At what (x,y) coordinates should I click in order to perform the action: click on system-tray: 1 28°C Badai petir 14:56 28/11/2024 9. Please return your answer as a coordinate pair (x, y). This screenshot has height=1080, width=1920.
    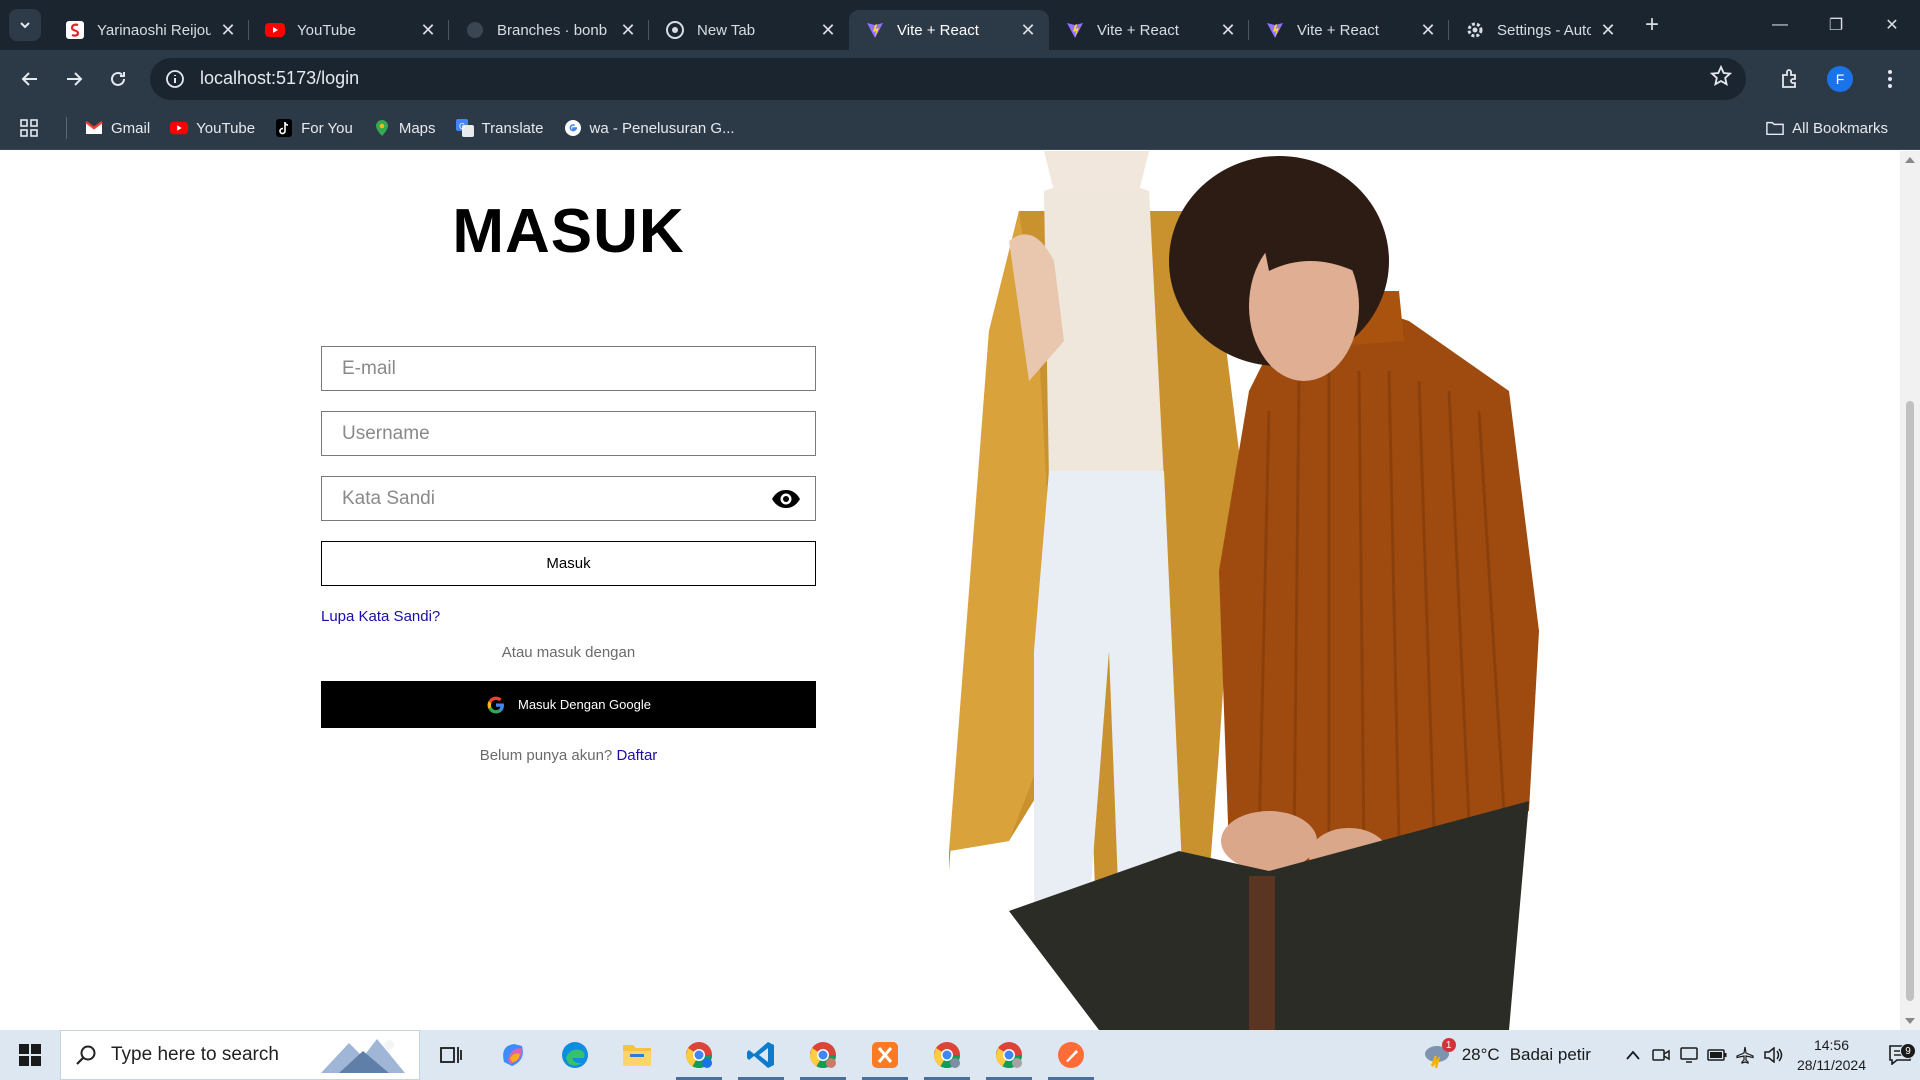
    Looking at the image, I should click on (1671, 1055).